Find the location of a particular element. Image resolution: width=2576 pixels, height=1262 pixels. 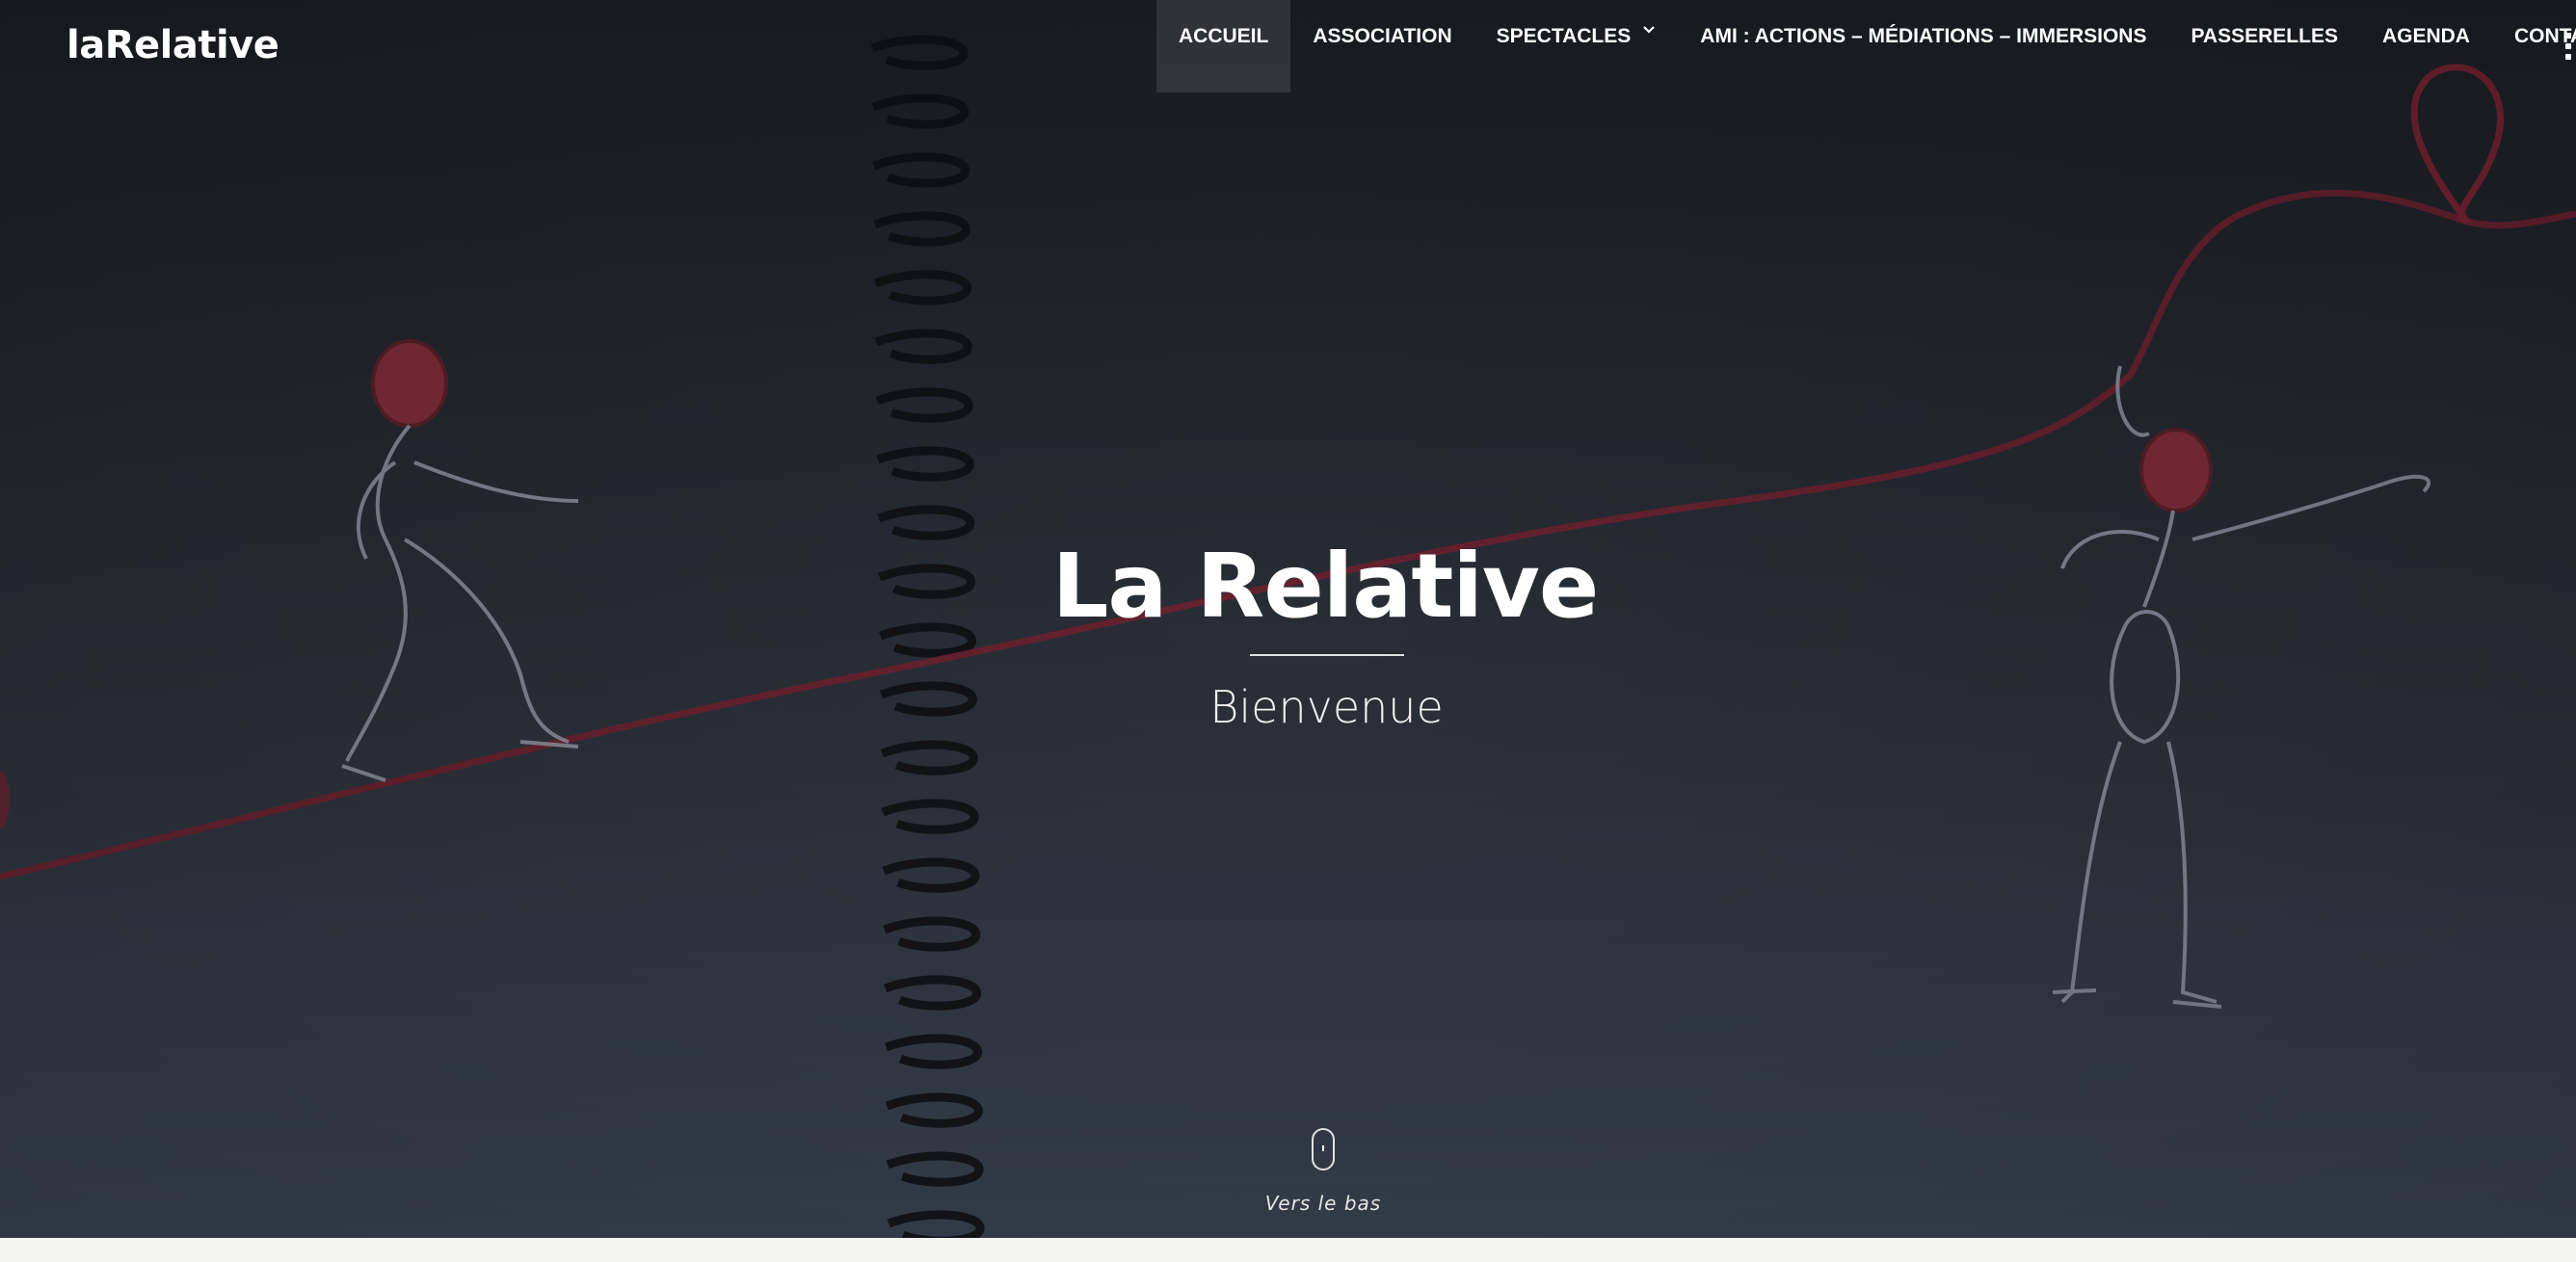

mouse-scroll-icon is located at coordinates (1323, 1149).